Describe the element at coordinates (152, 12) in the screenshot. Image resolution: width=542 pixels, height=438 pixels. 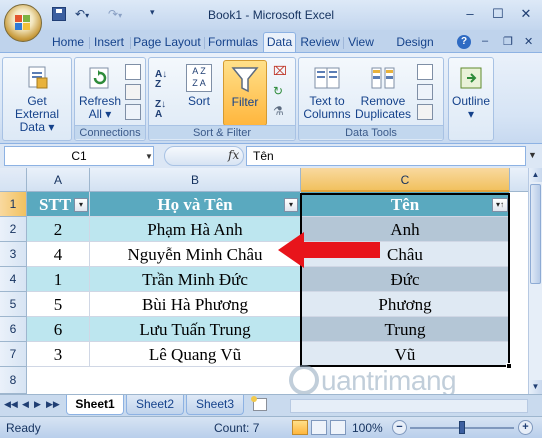
I see `customize-qat-button: ▾` at that location.